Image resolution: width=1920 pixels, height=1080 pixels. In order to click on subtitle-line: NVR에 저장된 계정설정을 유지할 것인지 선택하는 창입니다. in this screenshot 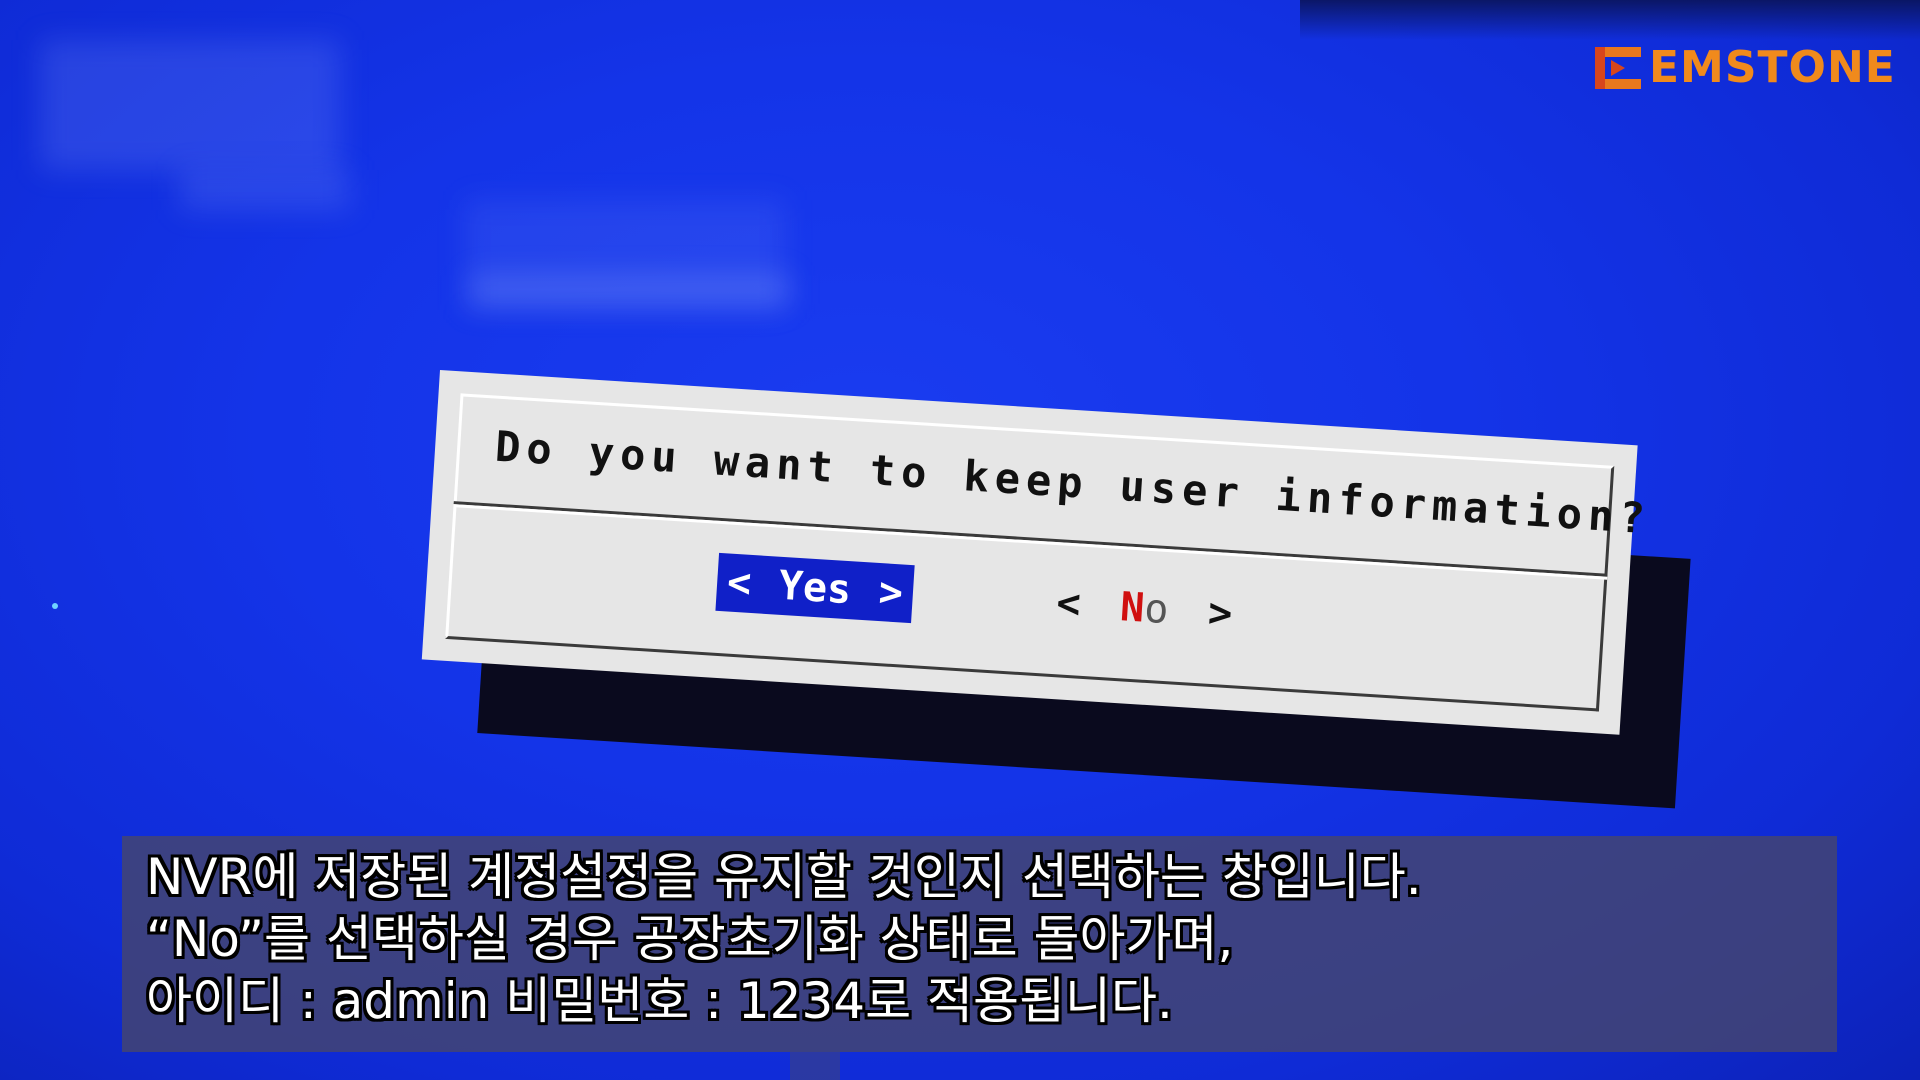, I will do `click(784, 877)`.